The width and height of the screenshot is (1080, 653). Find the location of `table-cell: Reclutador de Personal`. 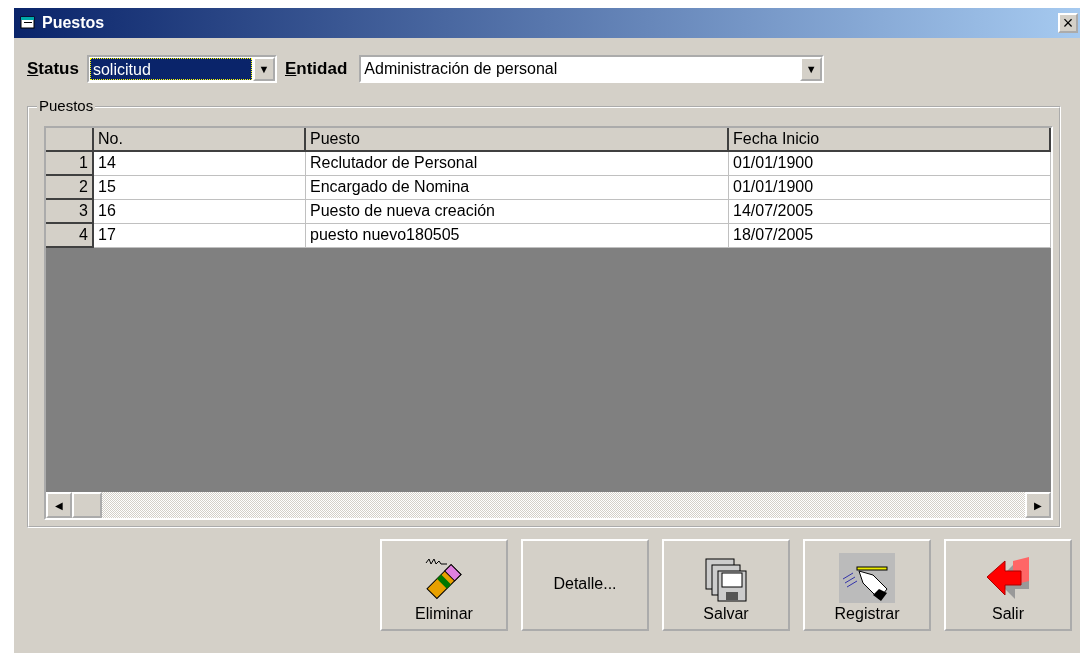

table-cell: Reclutador de Personal is located at coordinates (517, 164).